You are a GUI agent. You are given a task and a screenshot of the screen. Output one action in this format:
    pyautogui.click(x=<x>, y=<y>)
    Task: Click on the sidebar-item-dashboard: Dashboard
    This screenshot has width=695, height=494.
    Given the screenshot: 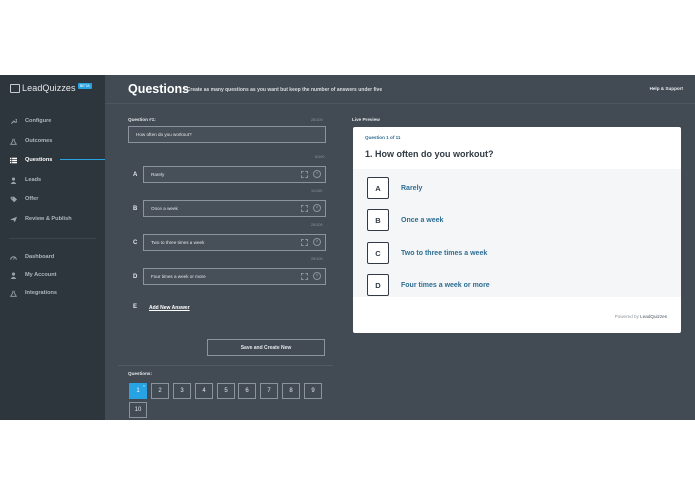 What is the action you would take?
    pyautogui.click(x=52, y=257)
    